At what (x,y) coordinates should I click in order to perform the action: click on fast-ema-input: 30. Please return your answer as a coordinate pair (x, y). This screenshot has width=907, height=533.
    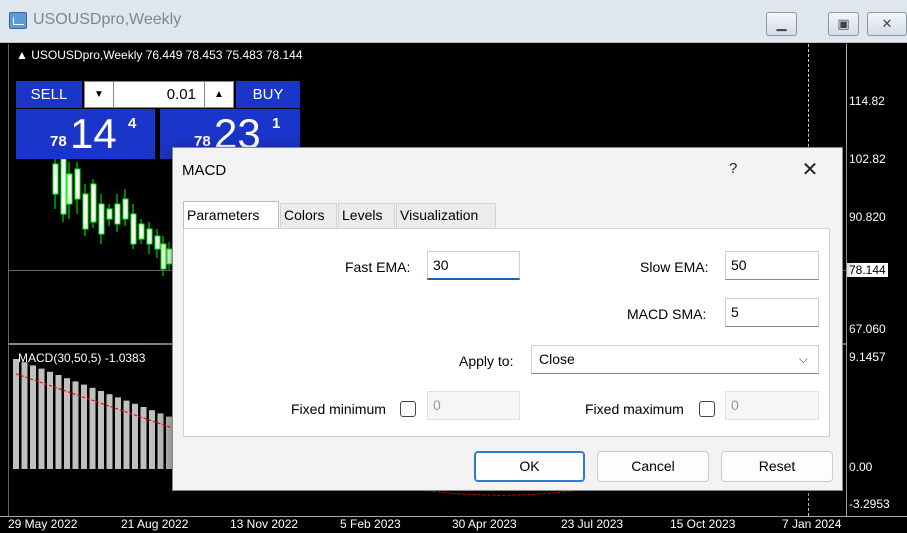
    Looking at the image, I should click on (473, 265).